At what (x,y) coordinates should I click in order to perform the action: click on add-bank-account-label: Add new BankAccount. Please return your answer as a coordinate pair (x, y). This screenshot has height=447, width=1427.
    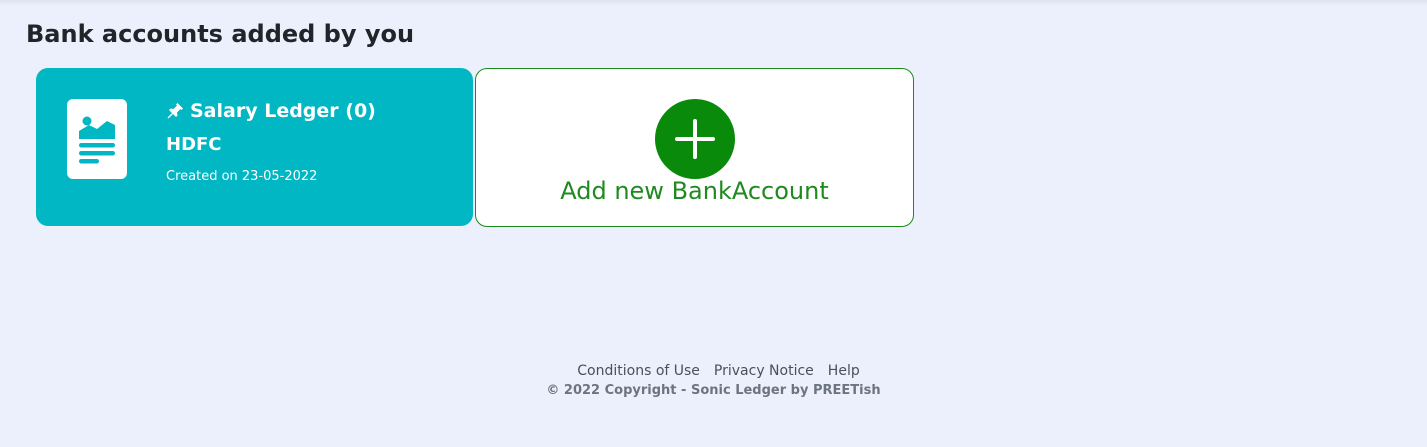
    Looking at the image, I should click on (694, 191).